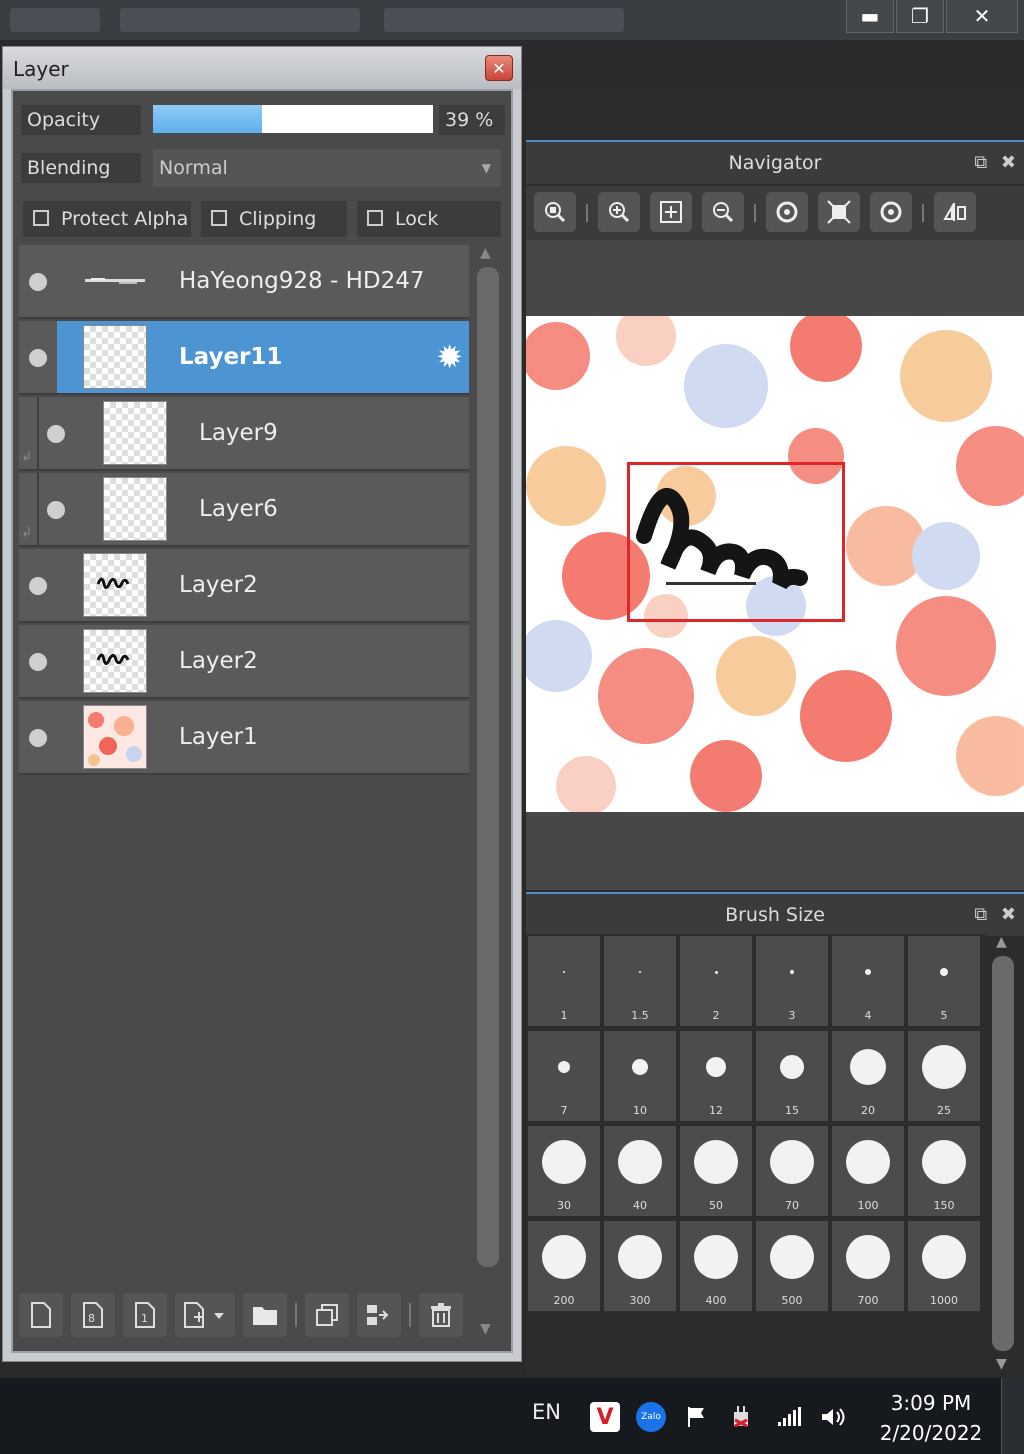 The width and height of the screenshot is (1024, 1454). I want to click on vivaldi-icon: V, so click(605, 1417).